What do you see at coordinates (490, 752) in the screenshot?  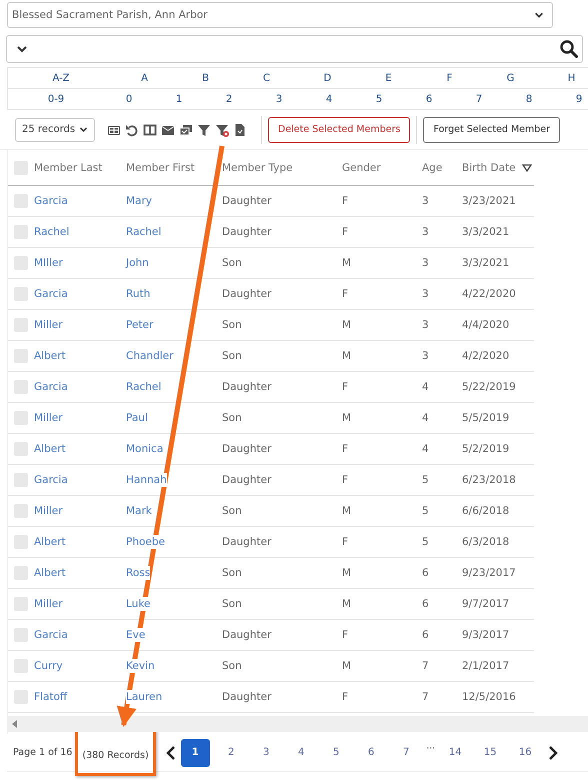 I see `page-link: 15` at bounding box center [490, 752].